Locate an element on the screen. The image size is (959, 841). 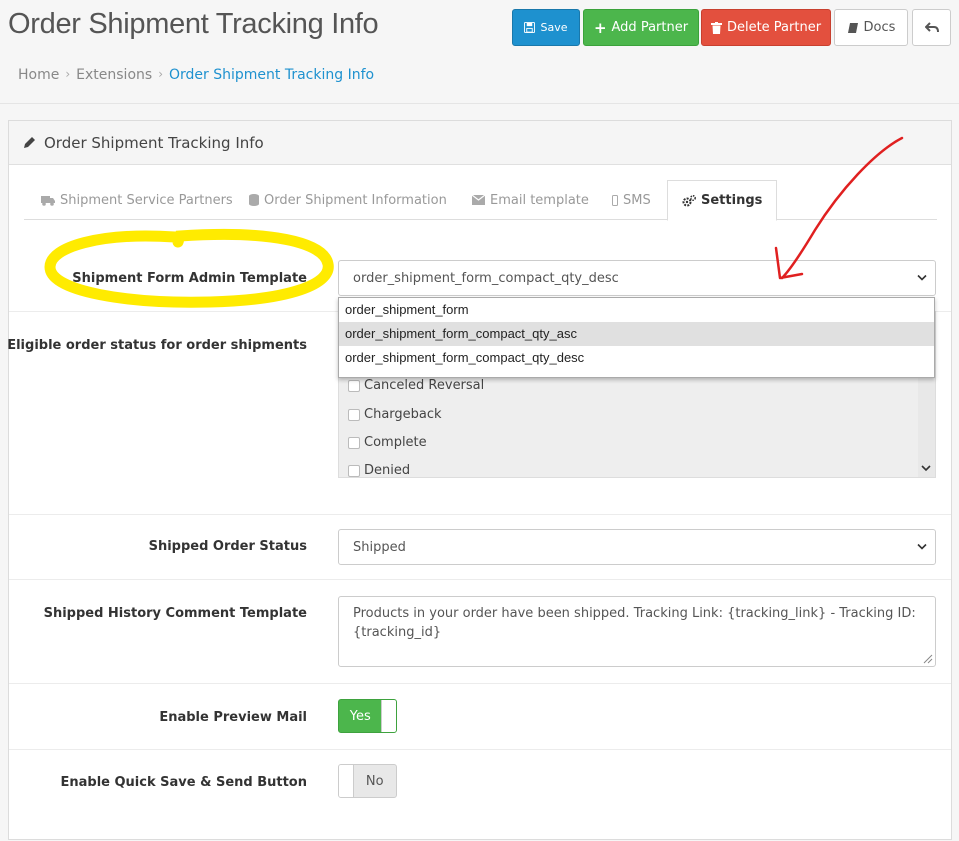
breadcrumb-home: Home is located at coordinates (38, 75).